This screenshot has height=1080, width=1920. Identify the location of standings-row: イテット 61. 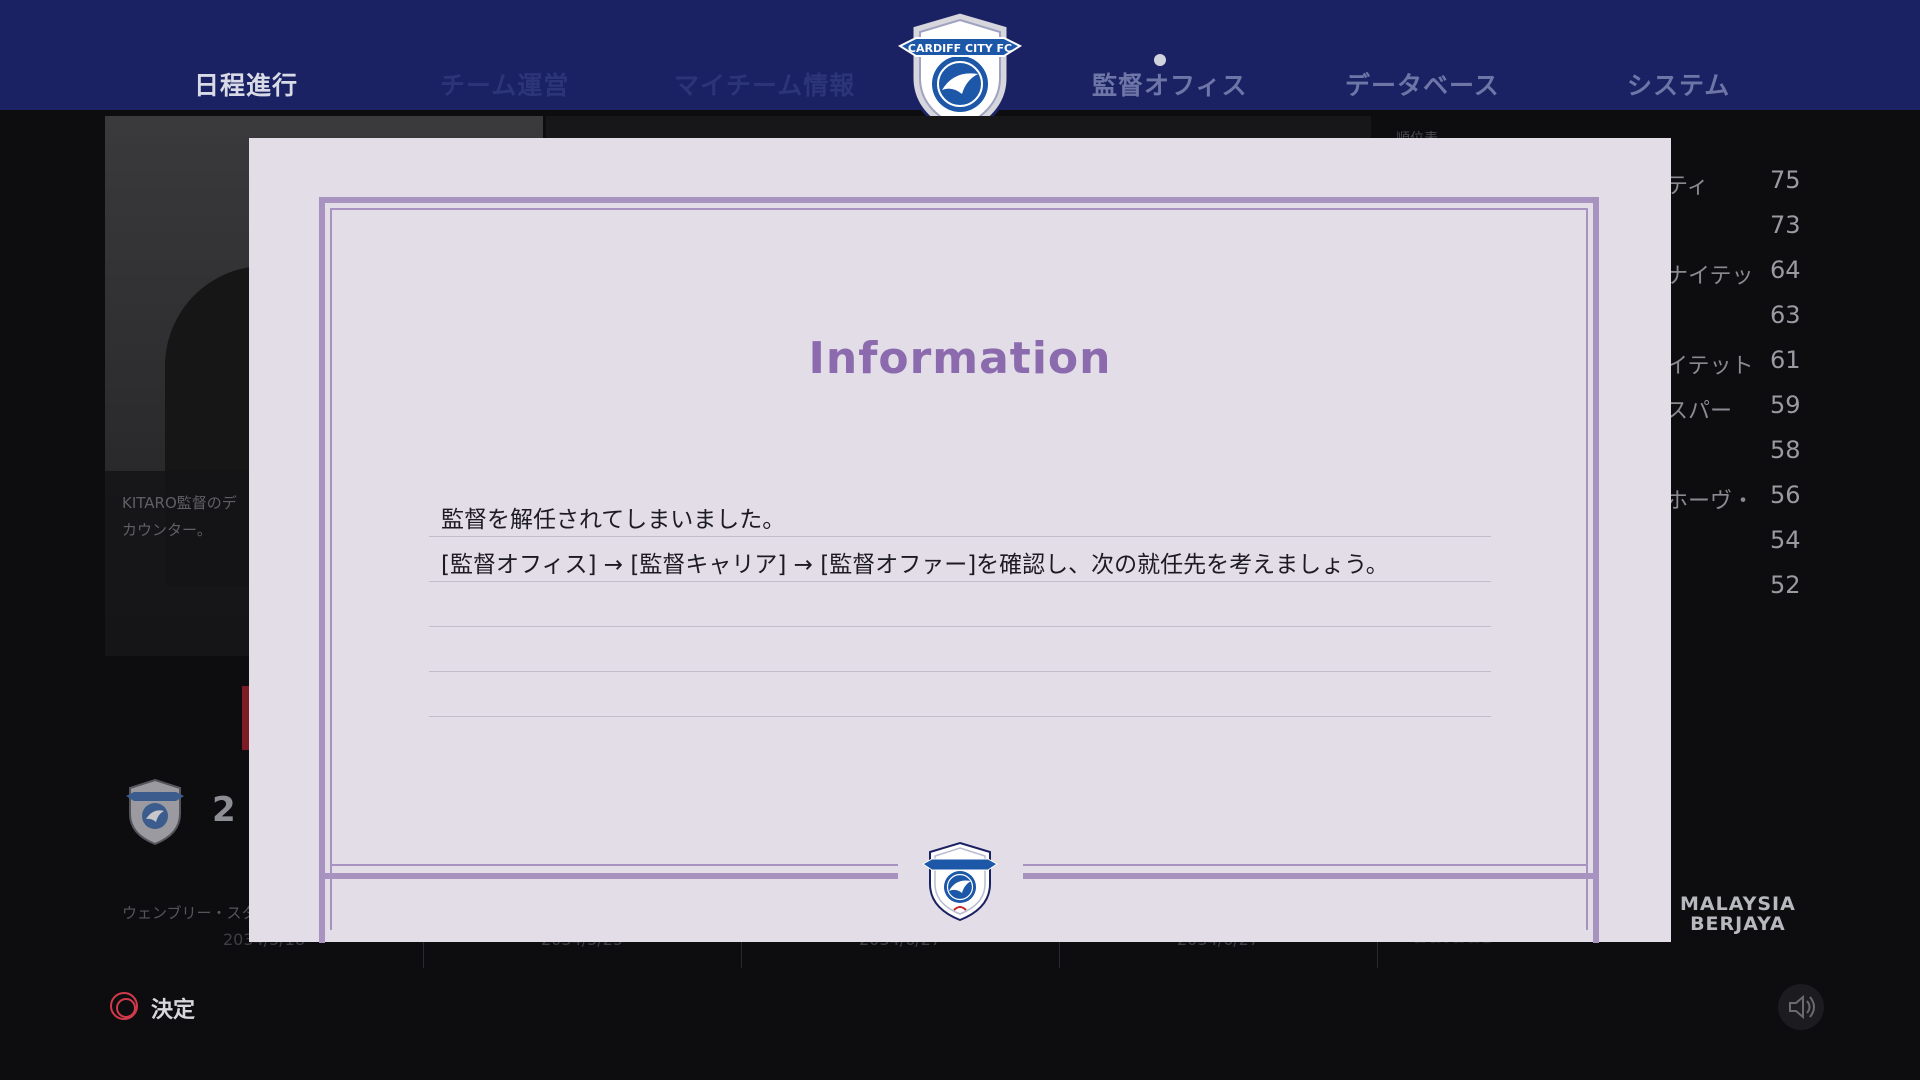
(1733, 362).